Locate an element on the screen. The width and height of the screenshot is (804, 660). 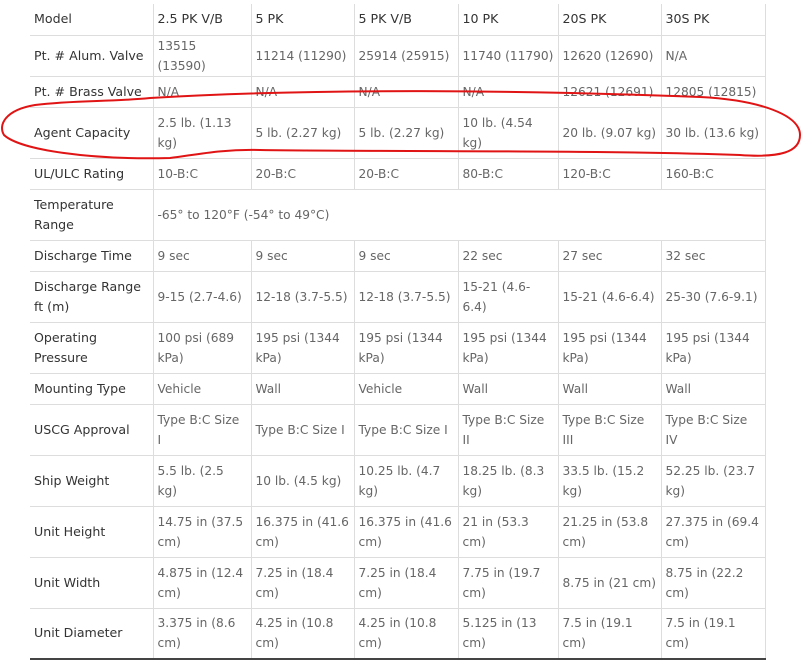
model-cell: 5 PK is located at coordinates (302, 20).